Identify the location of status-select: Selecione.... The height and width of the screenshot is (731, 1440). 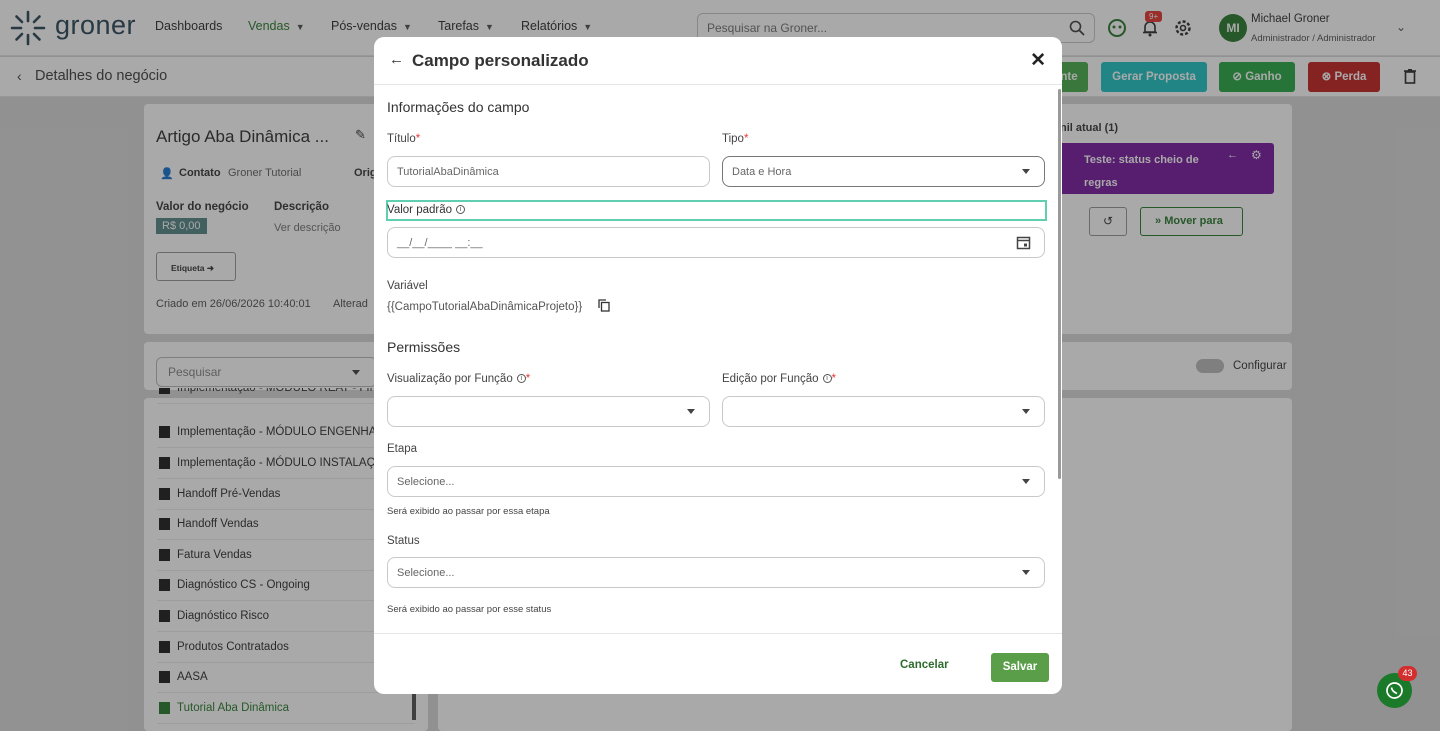
(716, 572).